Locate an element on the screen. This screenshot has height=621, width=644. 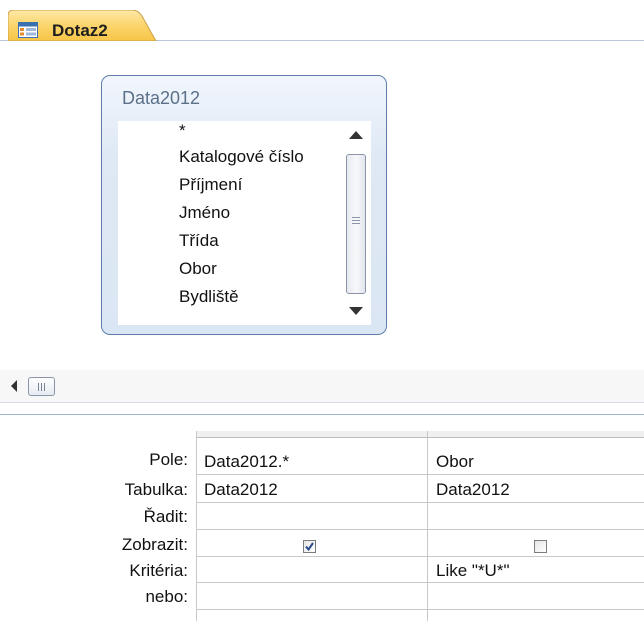
query-table-icon is located at coordinates (28, 30).